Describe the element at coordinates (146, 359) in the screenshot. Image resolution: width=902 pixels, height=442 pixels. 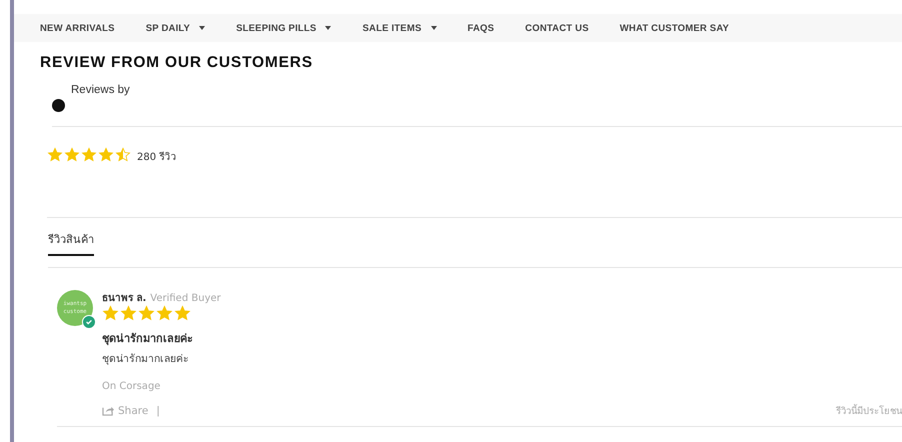
I see `review-text: ชุดน่ารักมากเลยค่ะ` at that location.